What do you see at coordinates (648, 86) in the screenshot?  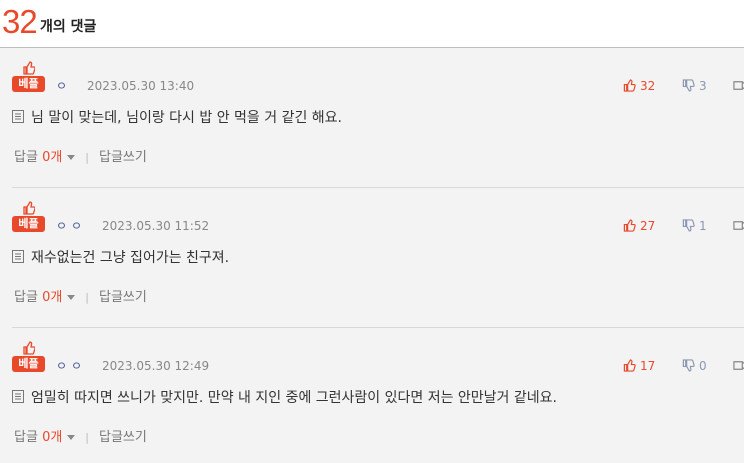 I see `upvote-count: 32` at bounding box center [648, 86].